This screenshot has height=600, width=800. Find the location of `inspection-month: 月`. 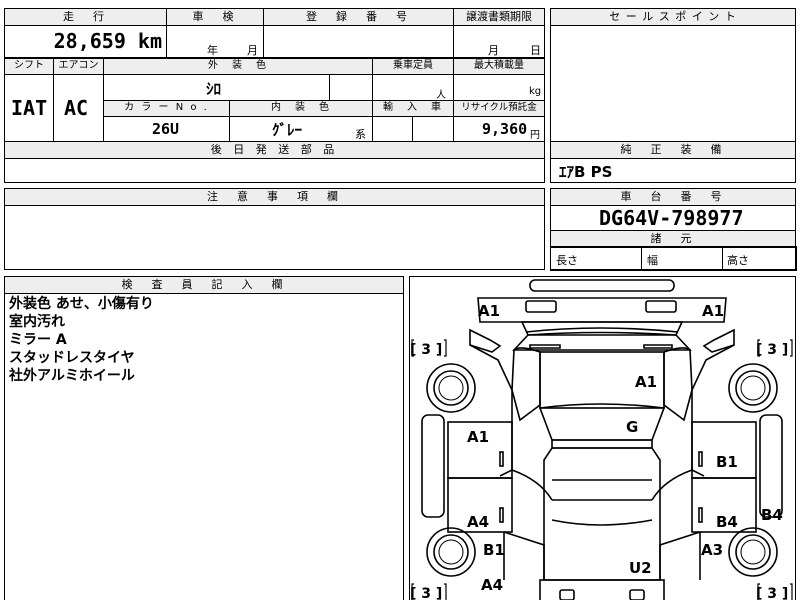

inspection-month: 月 is located at coordinates (252, 50).